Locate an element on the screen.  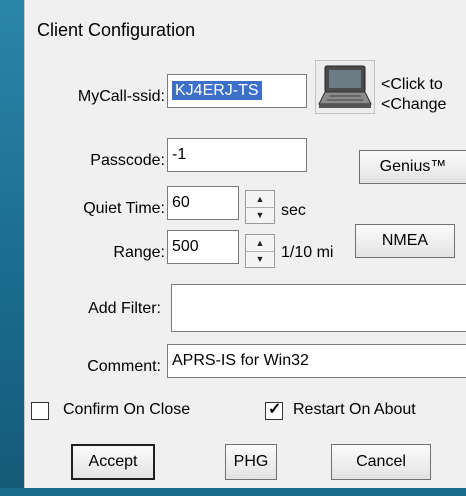
range-spinner: ▲ ▼ is located at coordinates (260, 251).